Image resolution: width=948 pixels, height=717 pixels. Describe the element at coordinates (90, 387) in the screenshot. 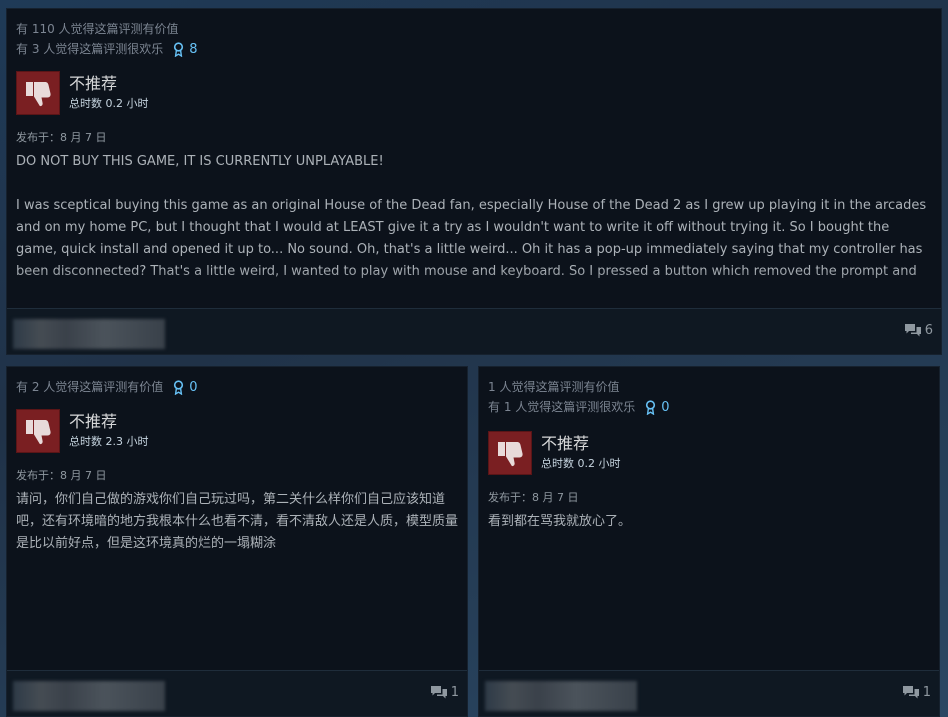

I see `helpful-count: 有 2 人觉得这篇评测有价值` at that location.